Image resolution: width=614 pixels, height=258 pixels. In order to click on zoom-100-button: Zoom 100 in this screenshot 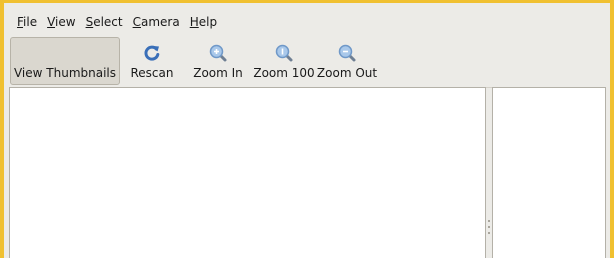, I will do `click(284, 61)`.